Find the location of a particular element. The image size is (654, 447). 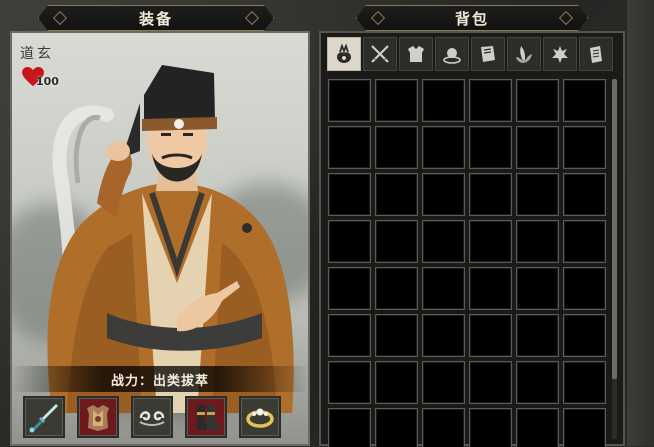

sword-icon is located at coordinates (43, 418).